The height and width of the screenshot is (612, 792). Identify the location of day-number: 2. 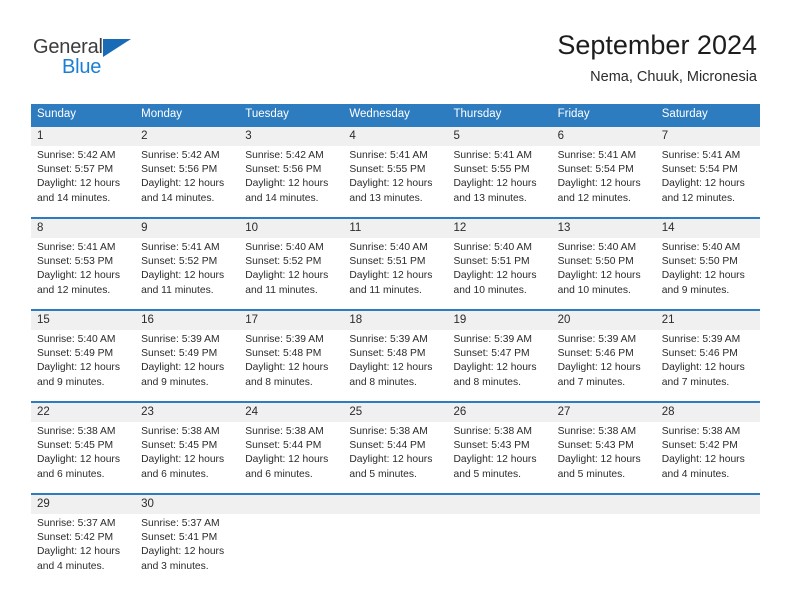
(187, 136).